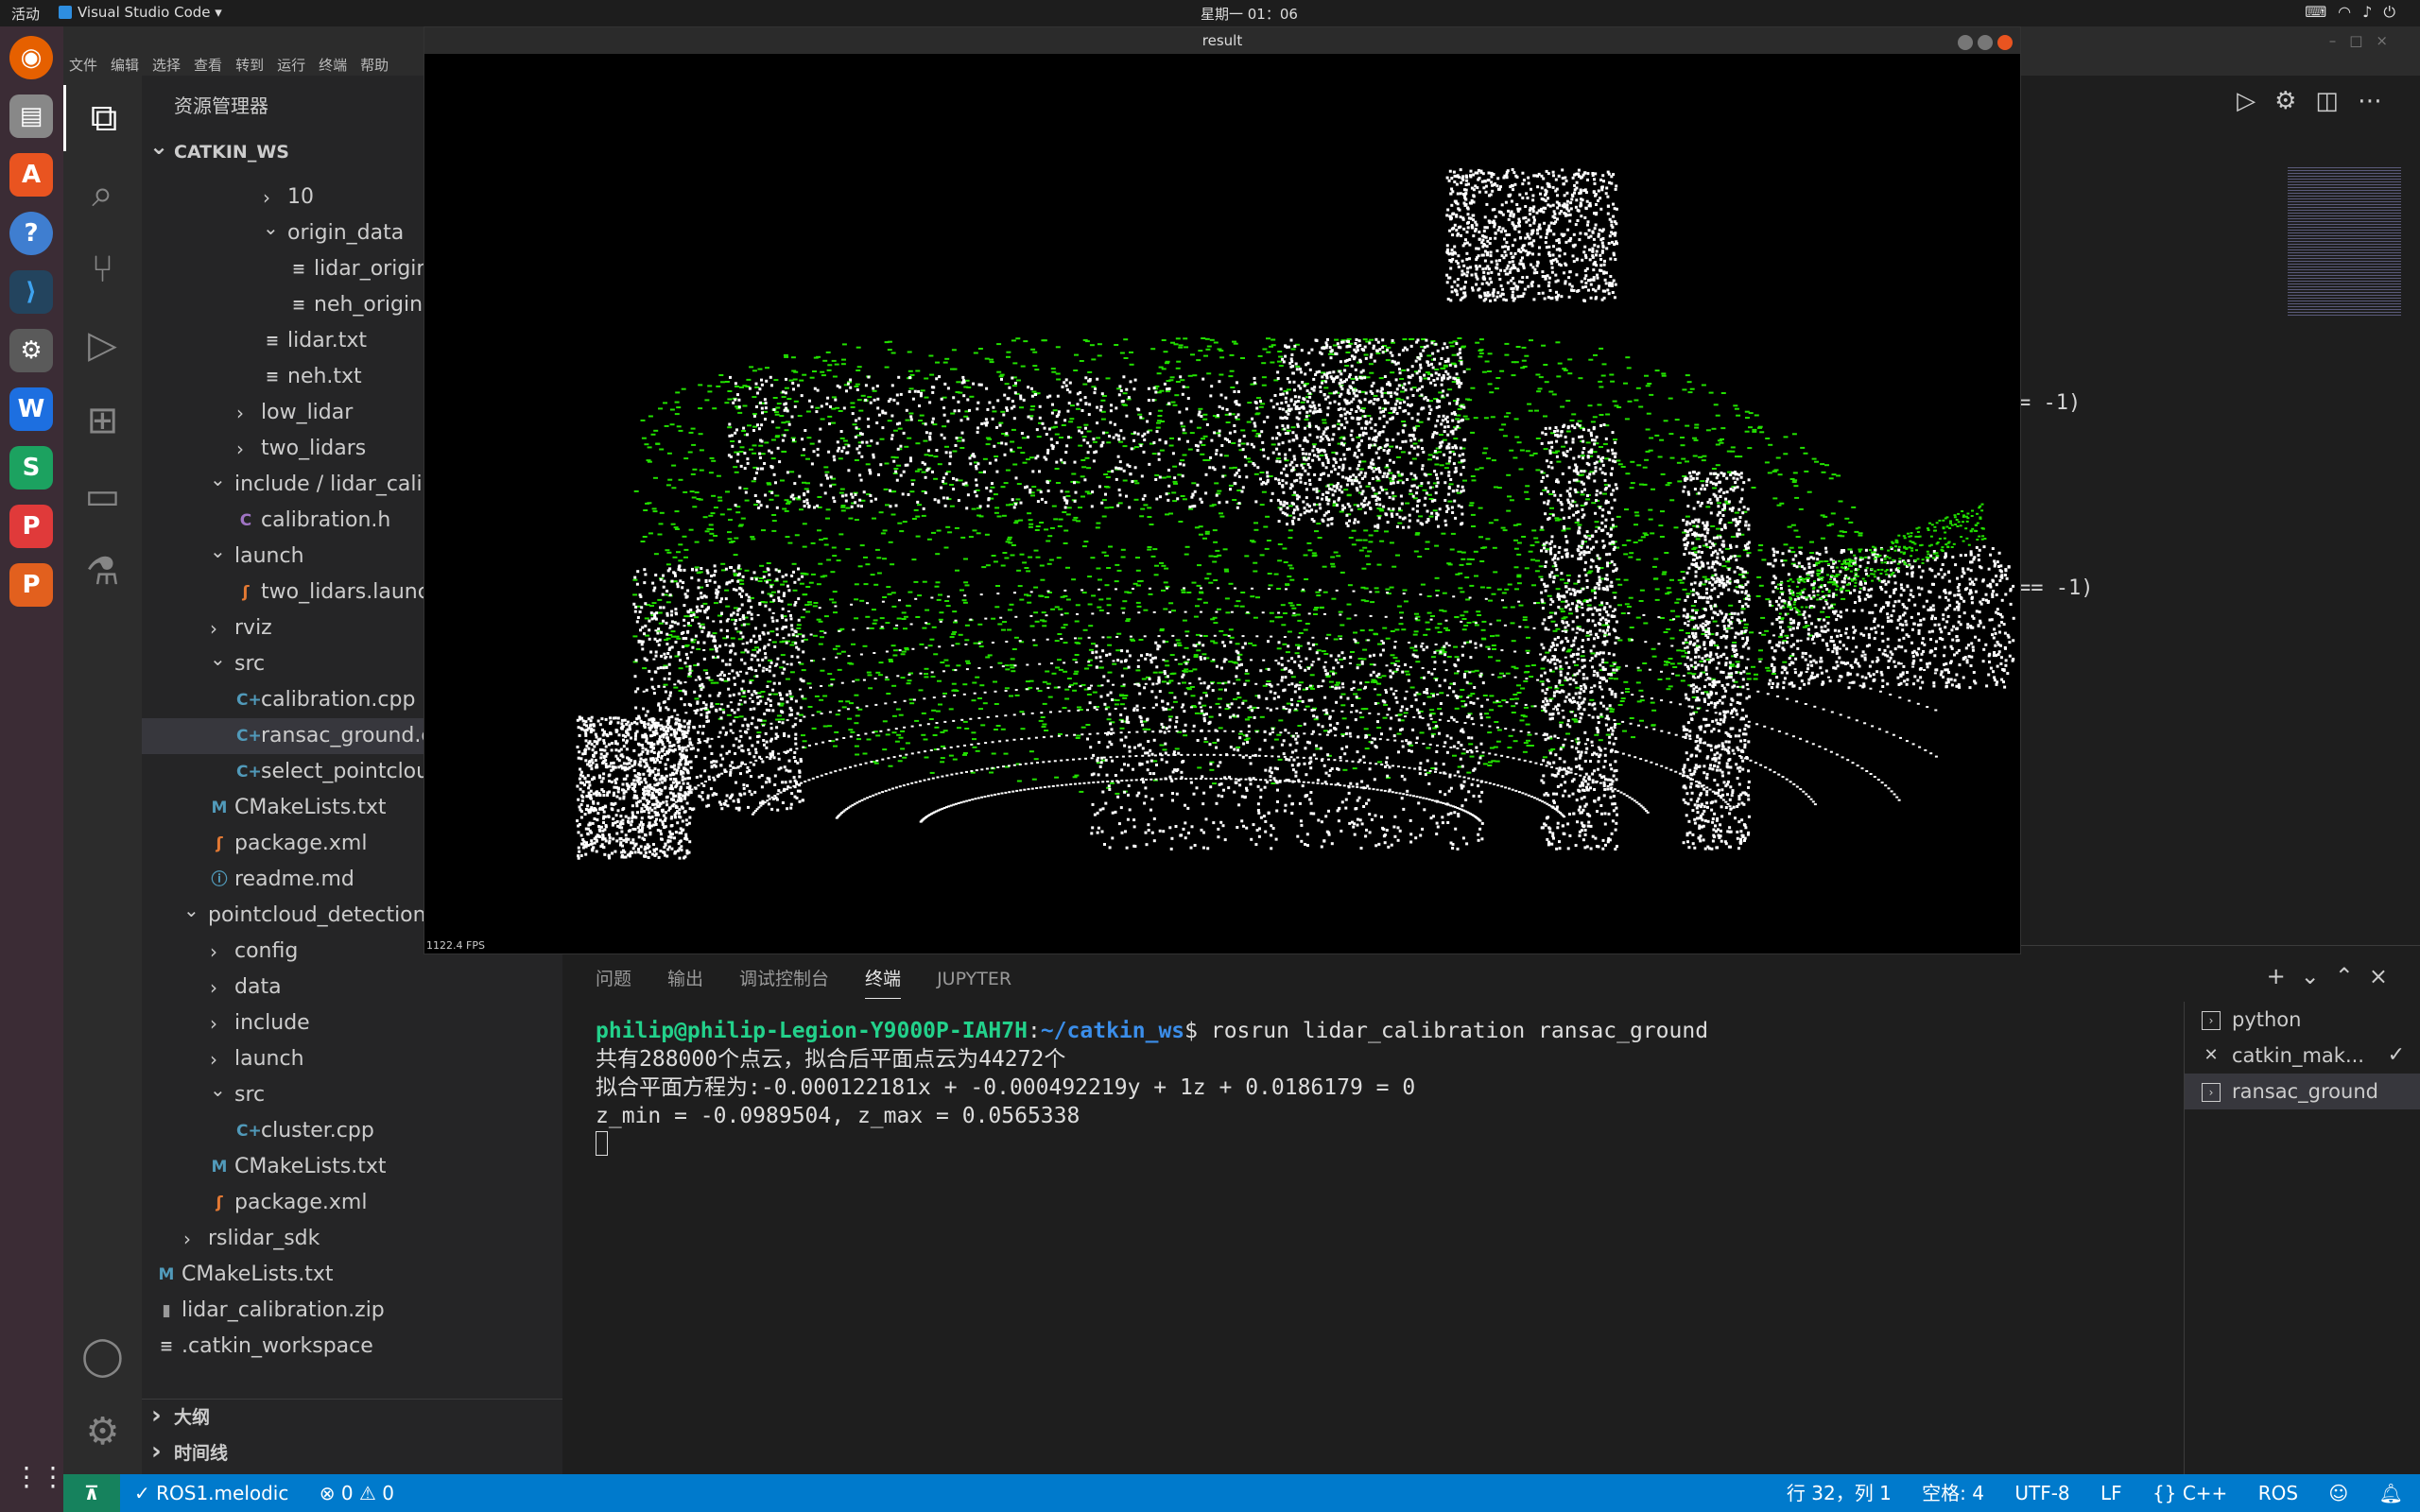 The width and height of the screenshot is (2420, 1512). What do you see at coordinates (31, 57) in the screenshot?
I see `firefox-icon: ◉` at bounding box center [31, 57].